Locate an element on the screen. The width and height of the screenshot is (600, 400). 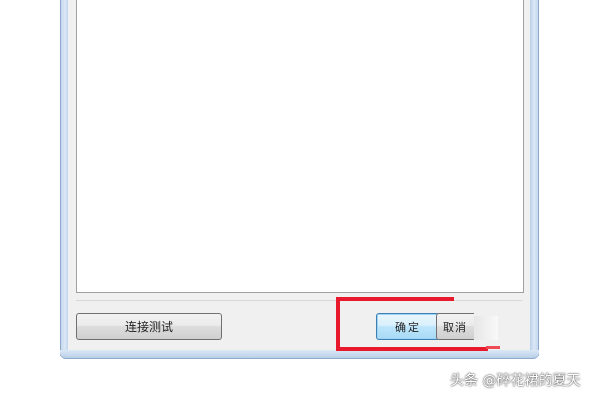
dialog-frame-bottom is located at coordinates (299, 354).